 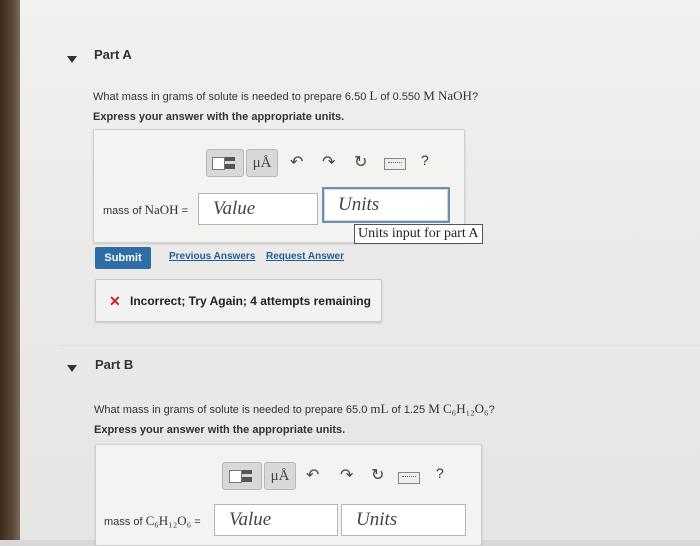 I want to click on part-b-value-input: Value, so click(x=276, y=520).